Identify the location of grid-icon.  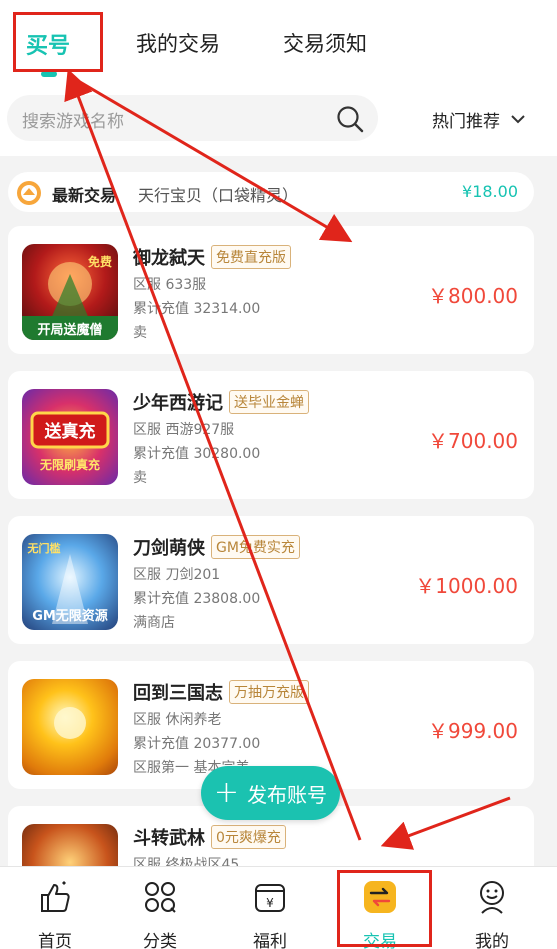
(160, 897).